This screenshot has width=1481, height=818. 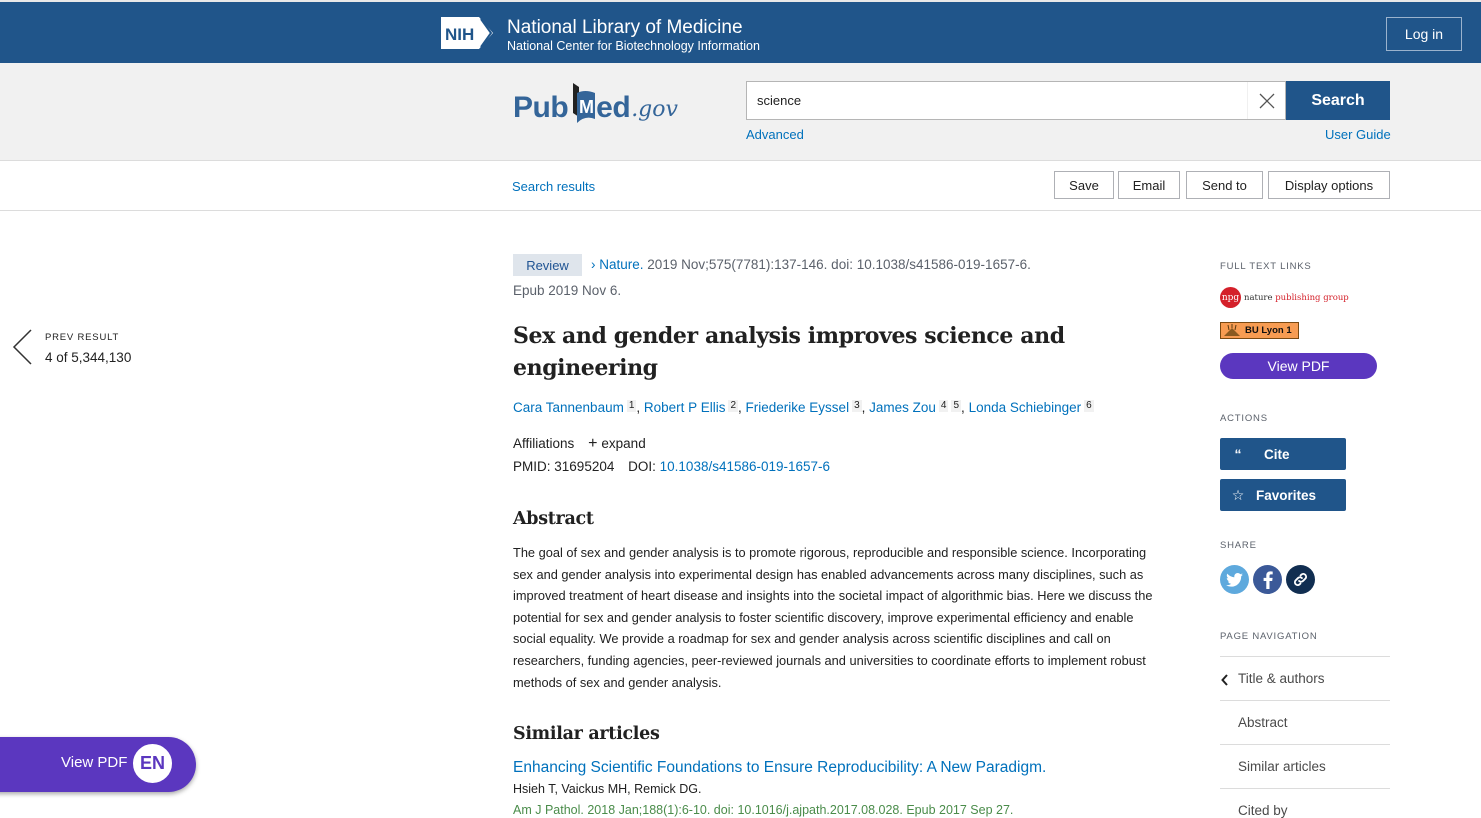 I want to click on user-guide-link: User Guide, so click(x=1358, y=134).